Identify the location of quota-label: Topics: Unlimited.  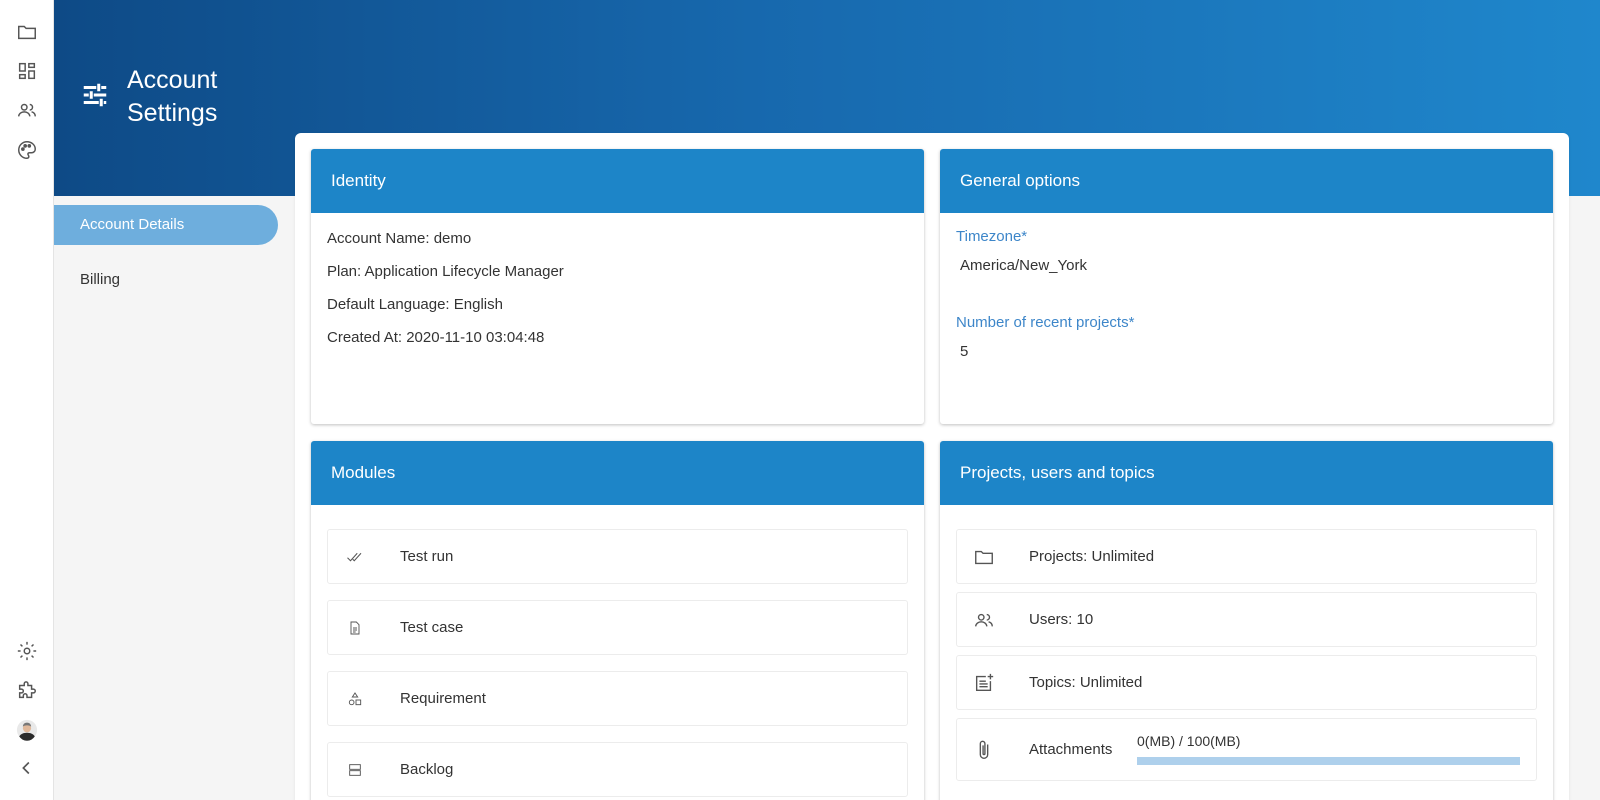
(1086, 682).